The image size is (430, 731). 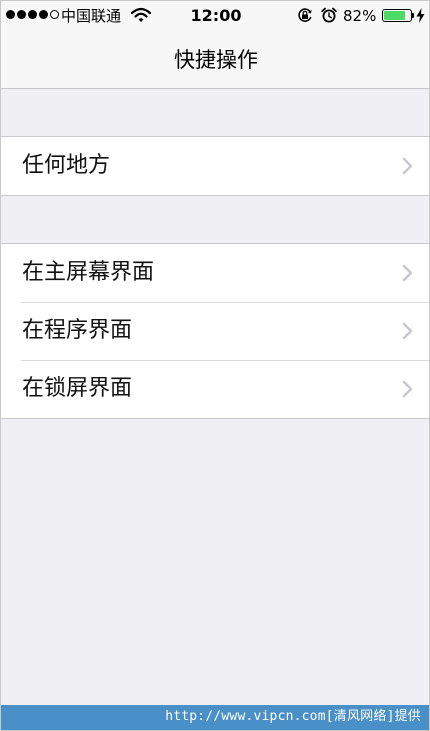 What do you see at coordinates (413, 15) in the screenshot?
I see `battery-tip` at bounding box center [413, 15].